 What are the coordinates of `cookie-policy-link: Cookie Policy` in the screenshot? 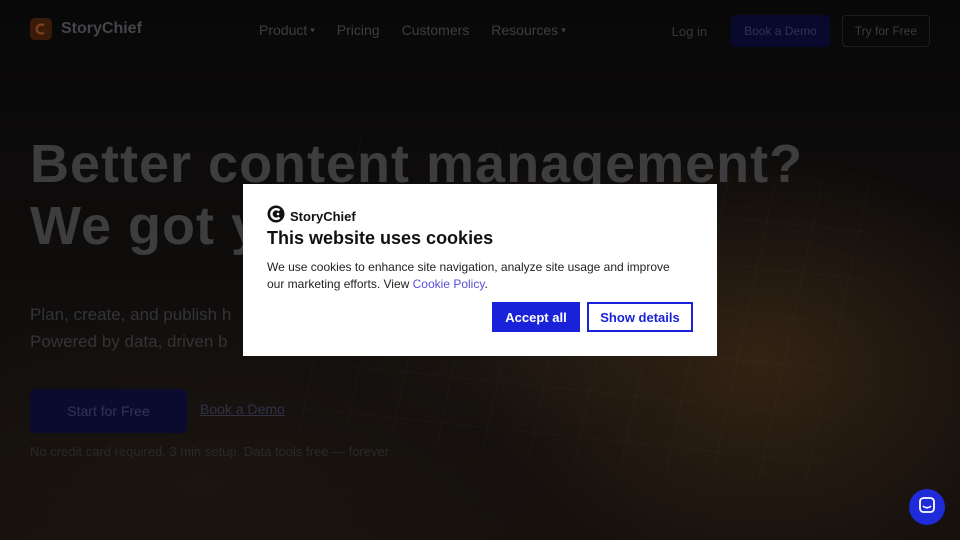 It's located at (449, 284).